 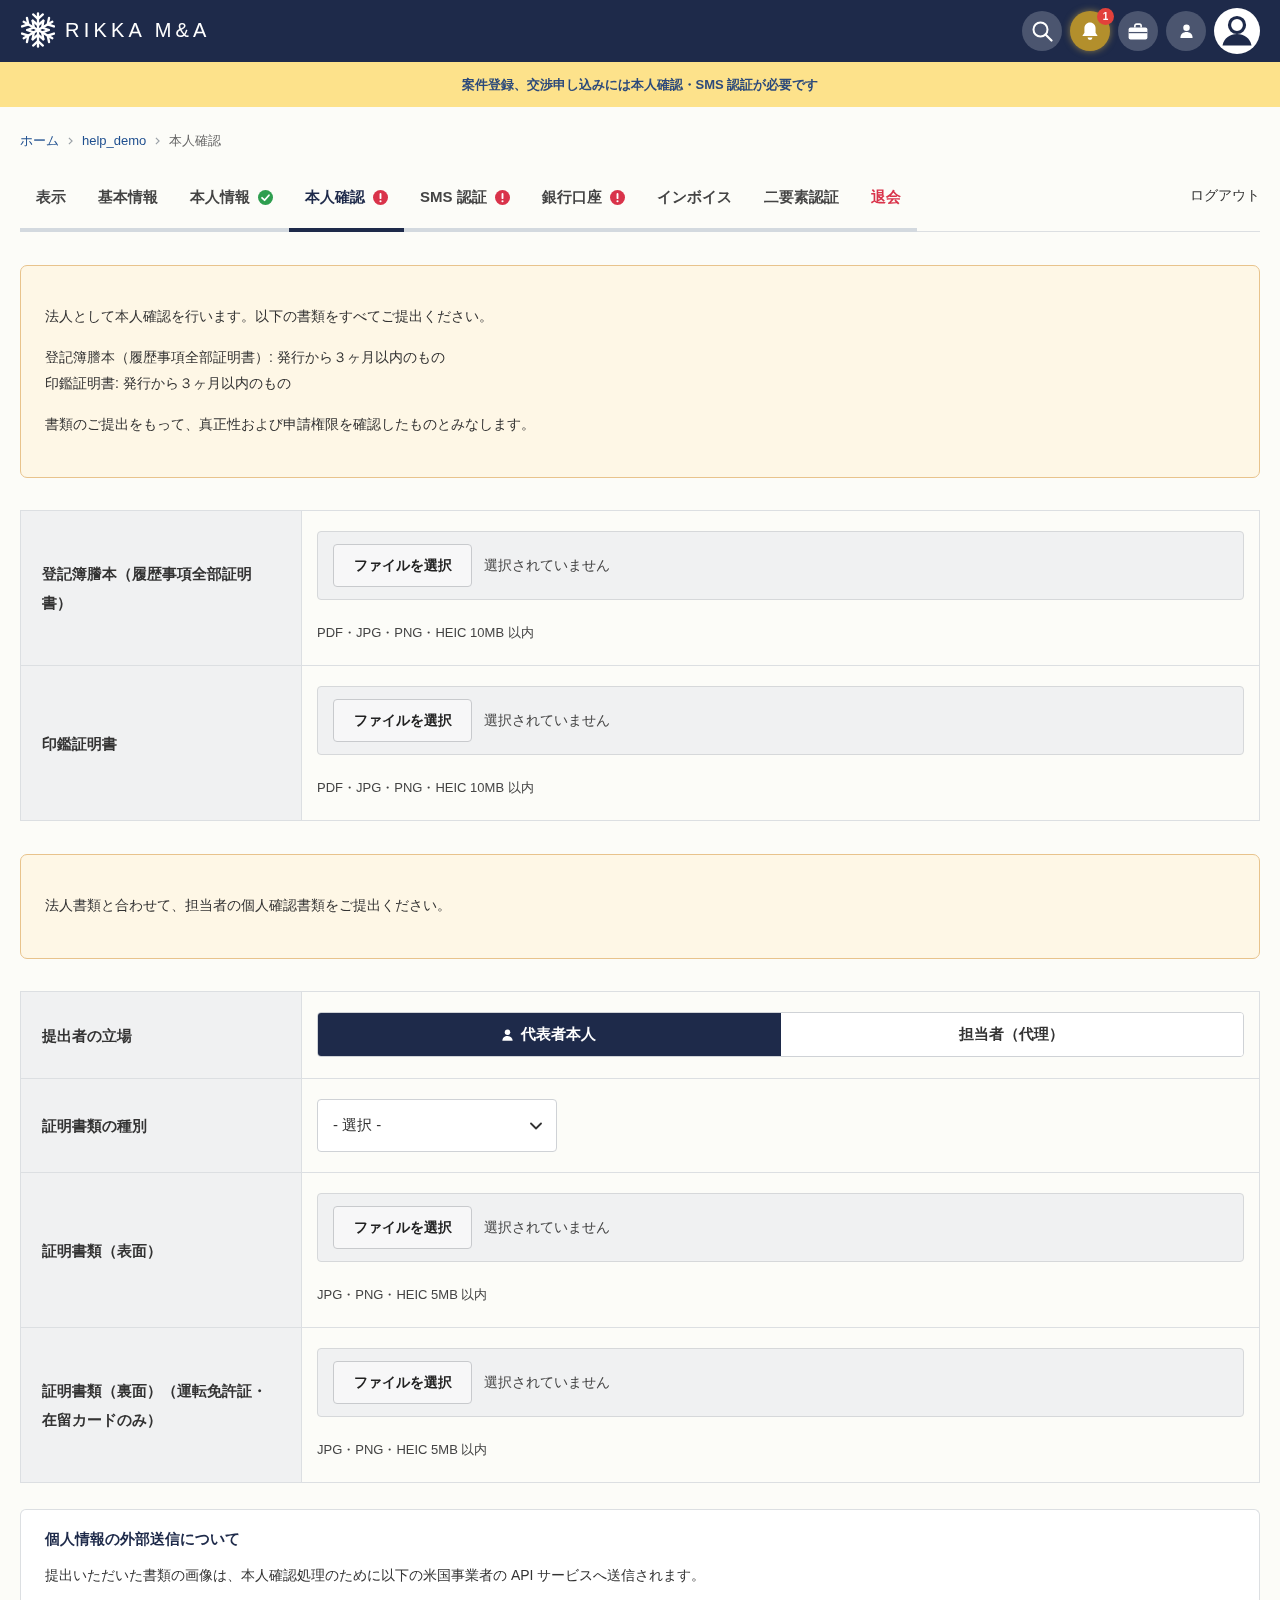 I want to click on breadcrumb-current: 本人確認, so click(x=195, y=141).